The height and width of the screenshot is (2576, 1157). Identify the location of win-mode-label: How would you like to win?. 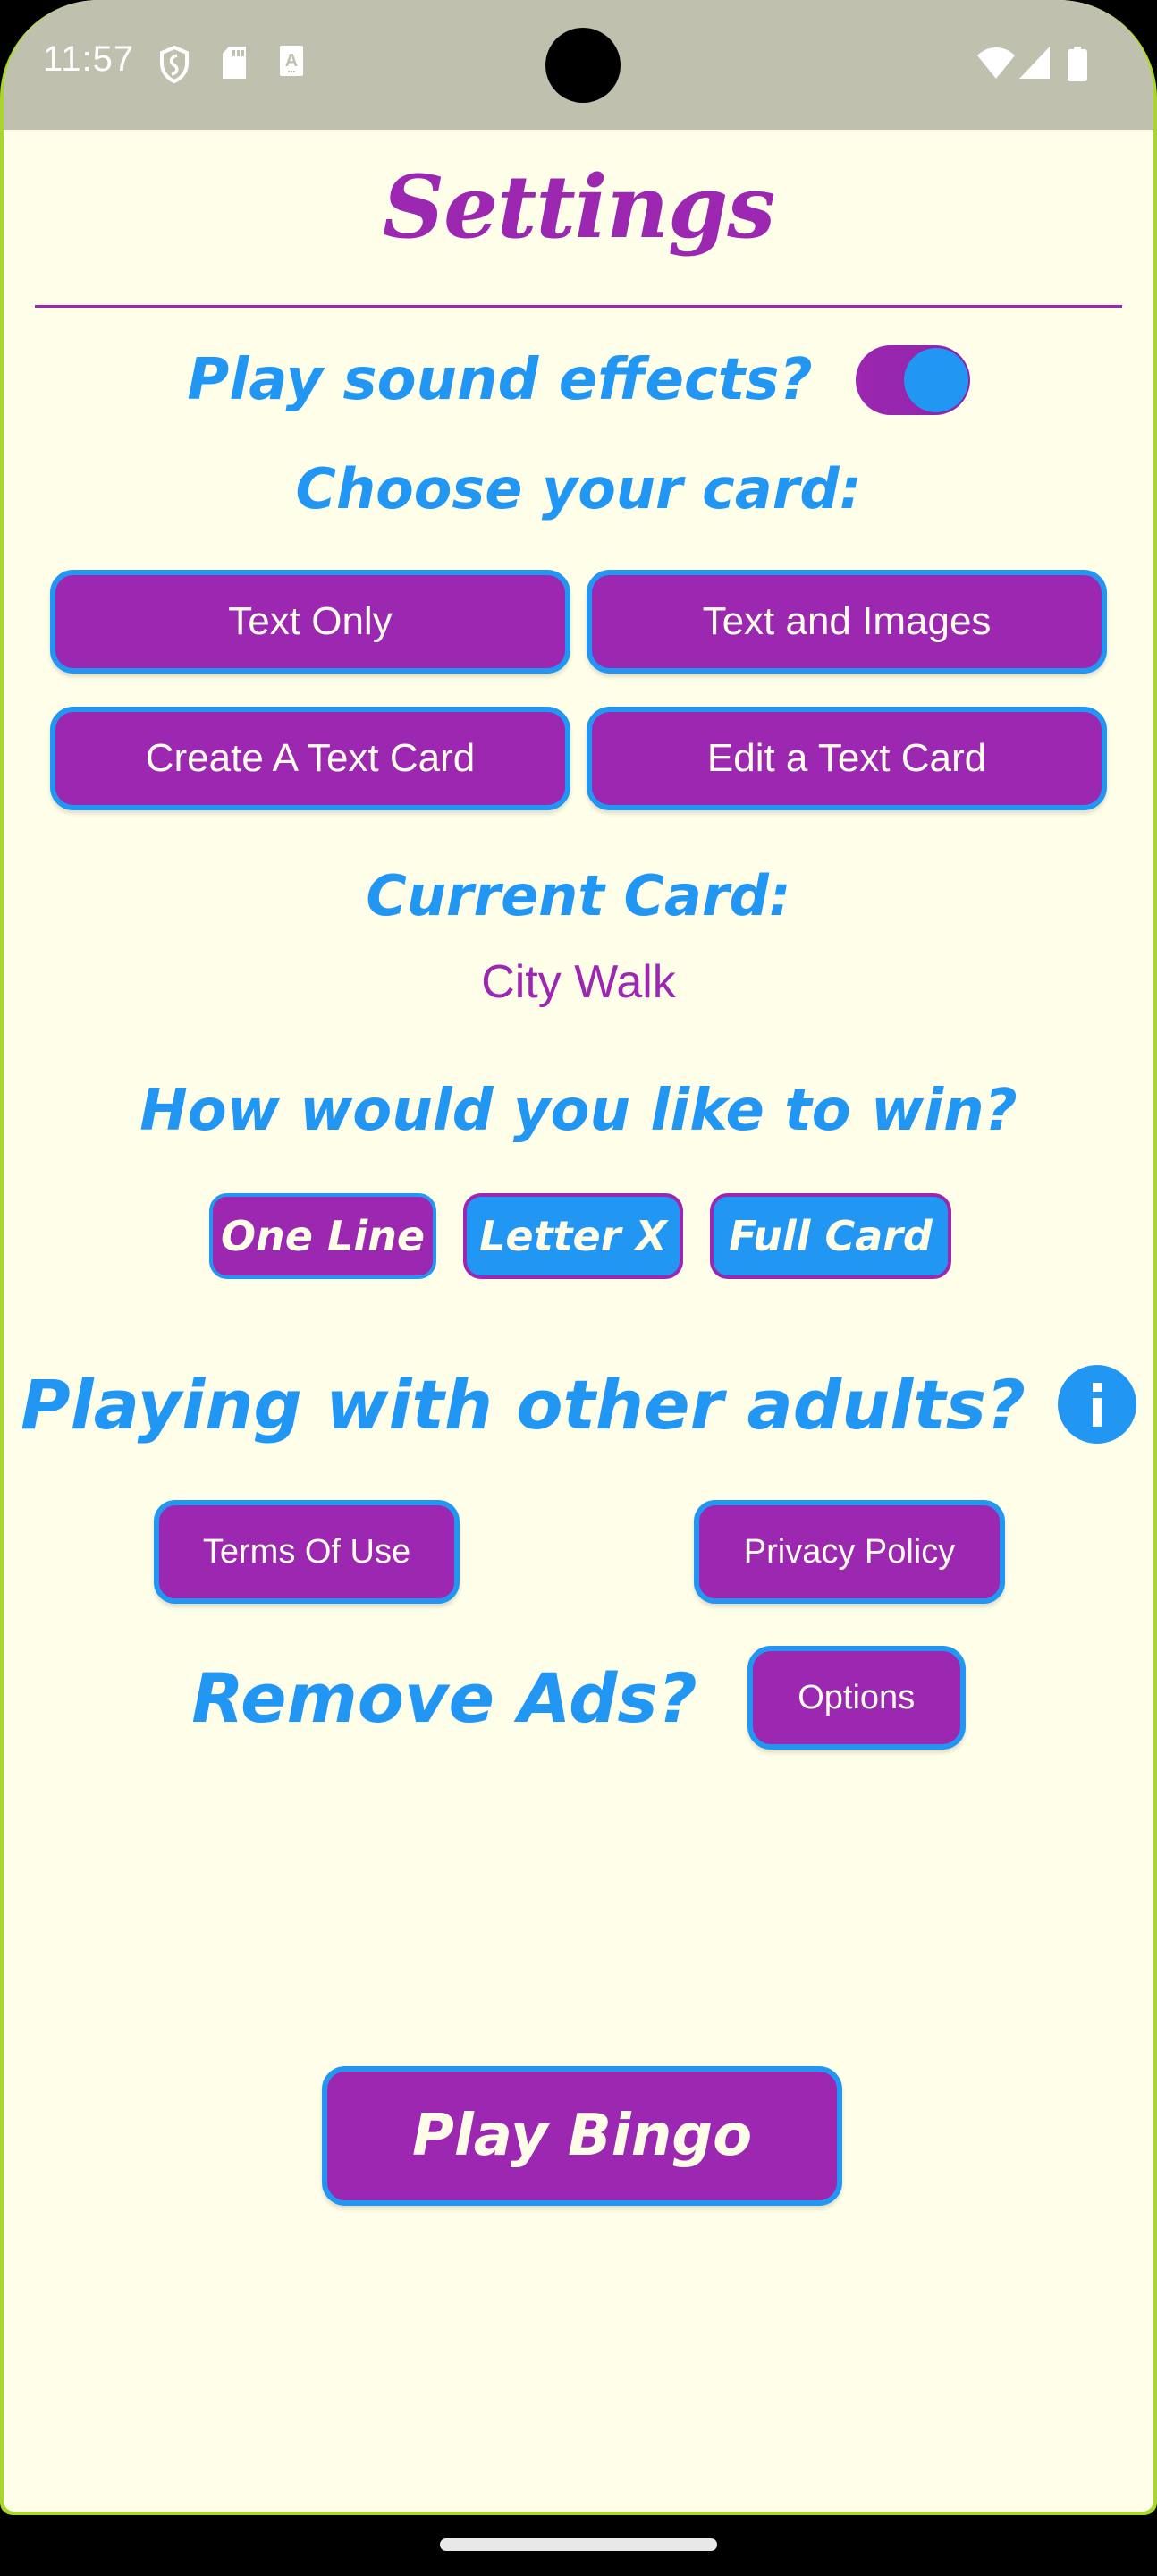
(578, 1111).